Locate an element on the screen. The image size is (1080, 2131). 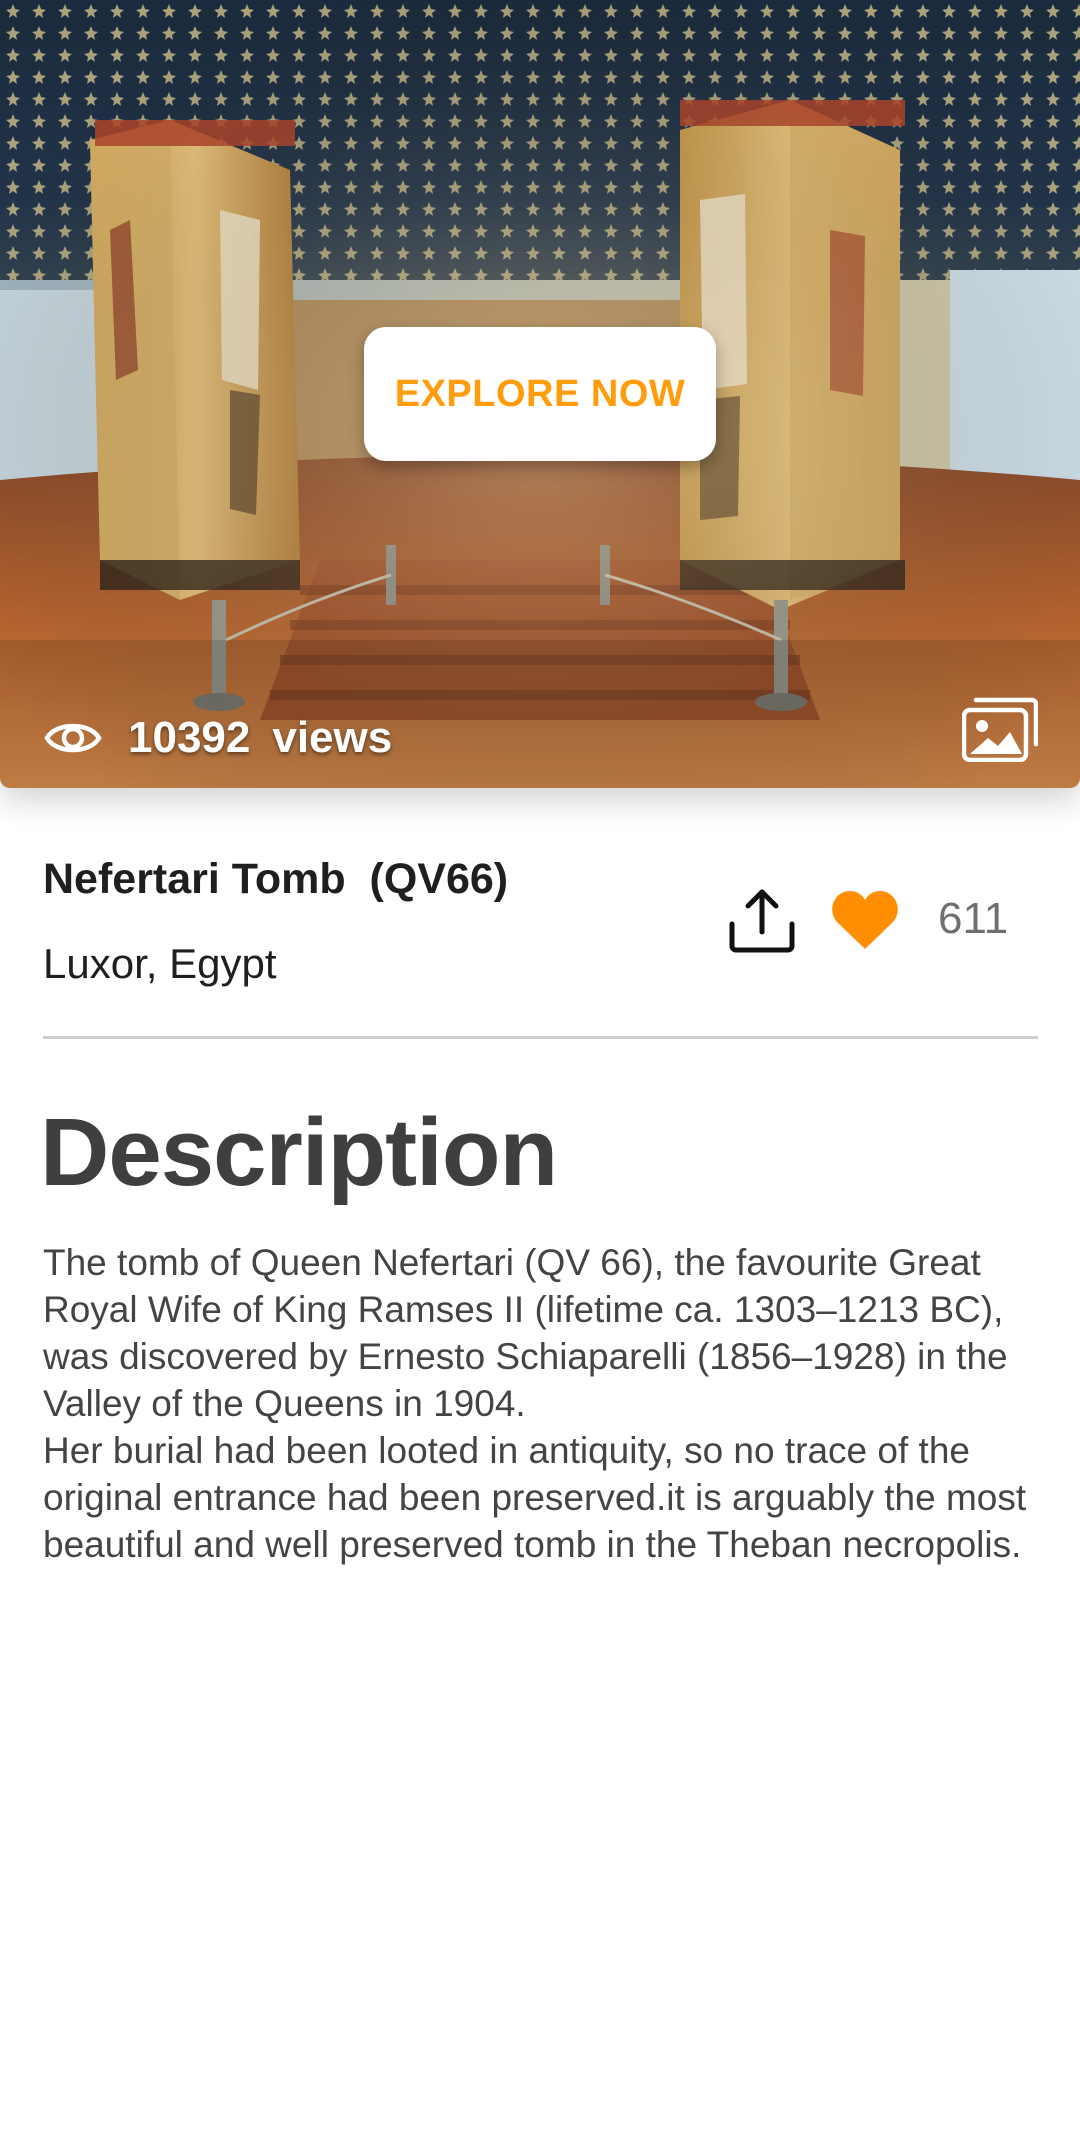
eye-icon is located at coordinates (73, 738).